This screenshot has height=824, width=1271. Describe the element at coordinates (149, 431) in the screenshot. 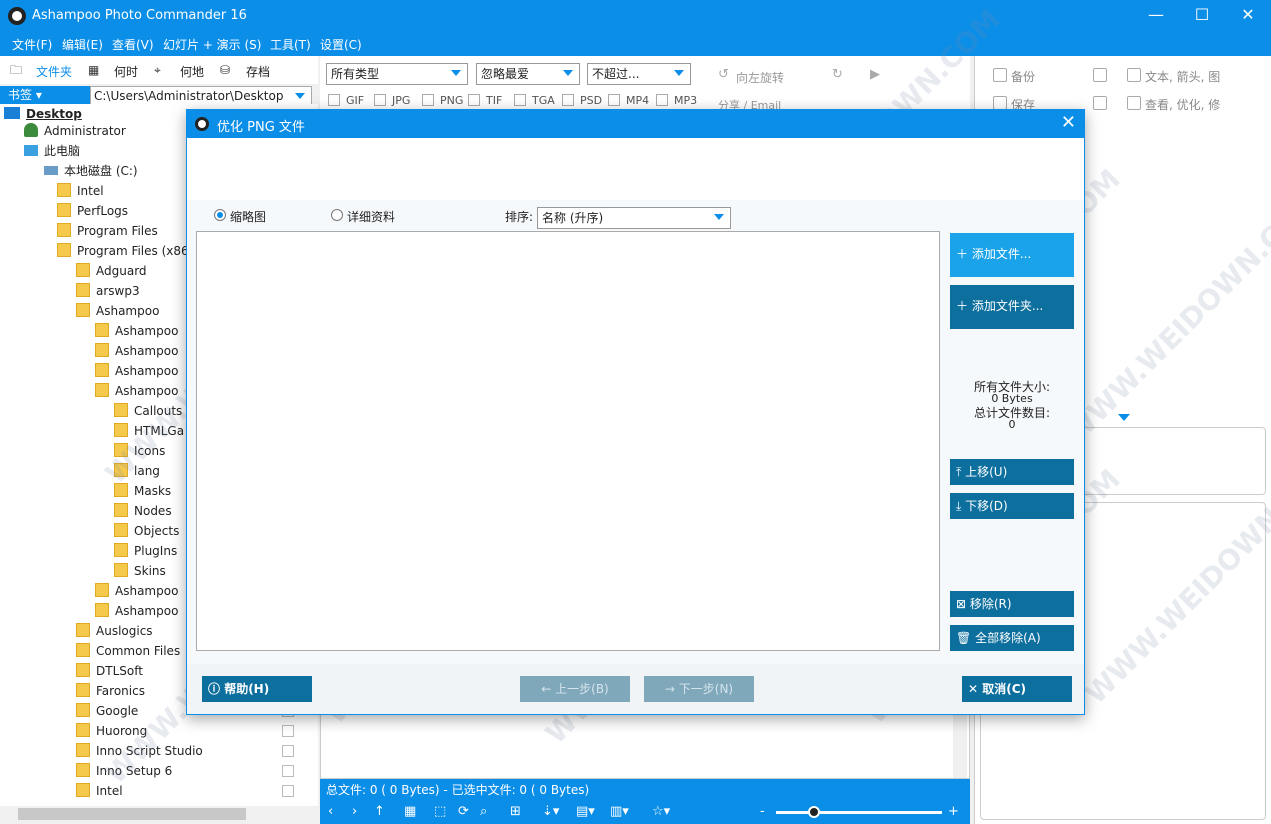

I see `tree-node: HTMLGa` at that location.